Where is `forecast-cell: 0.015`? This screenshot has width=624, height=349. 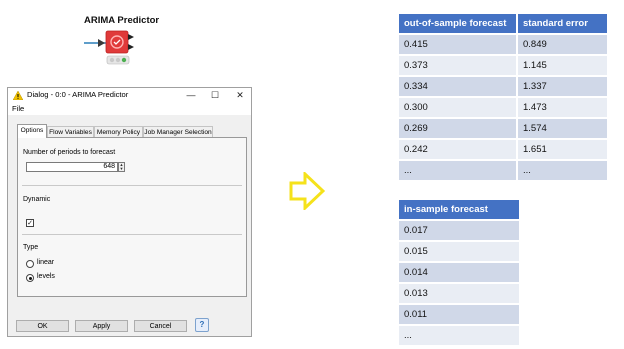 forecast-cell: 0.015 is located at coordinates (459, 250).